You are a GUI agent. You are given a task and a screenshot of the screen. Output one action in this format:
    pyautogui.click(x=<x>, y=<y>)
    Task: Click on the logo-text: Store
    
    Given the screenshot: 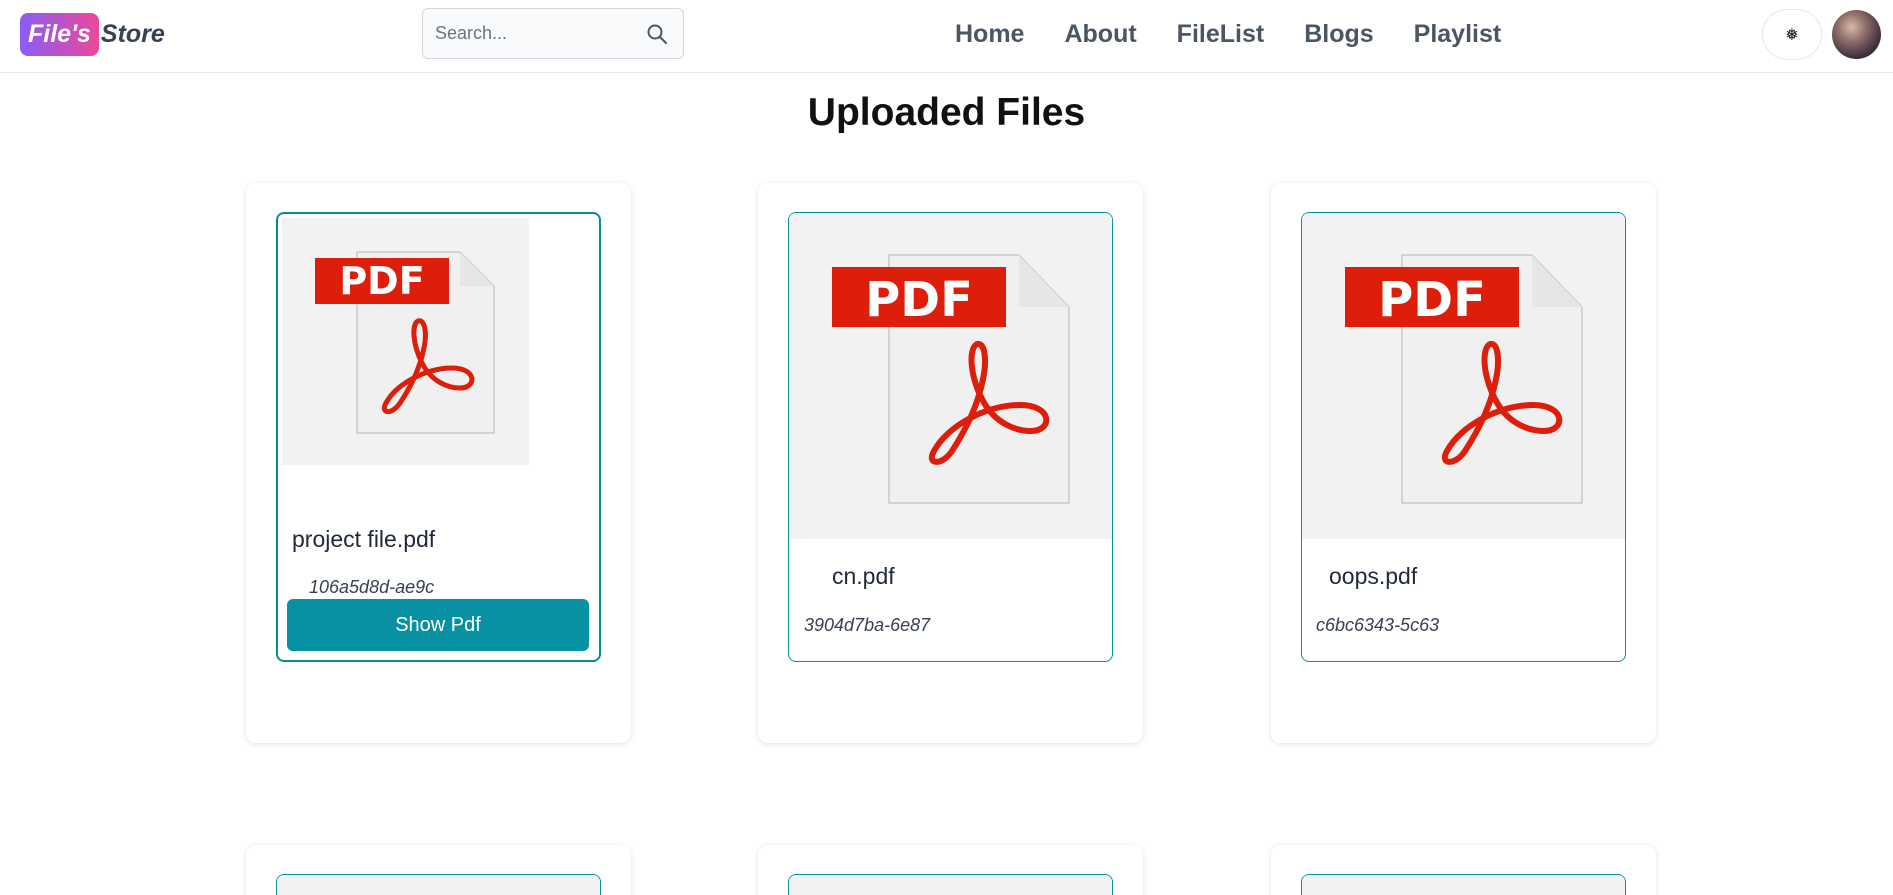 What is the action you would take?
    pyautogui.click(x=132, y=34)
    